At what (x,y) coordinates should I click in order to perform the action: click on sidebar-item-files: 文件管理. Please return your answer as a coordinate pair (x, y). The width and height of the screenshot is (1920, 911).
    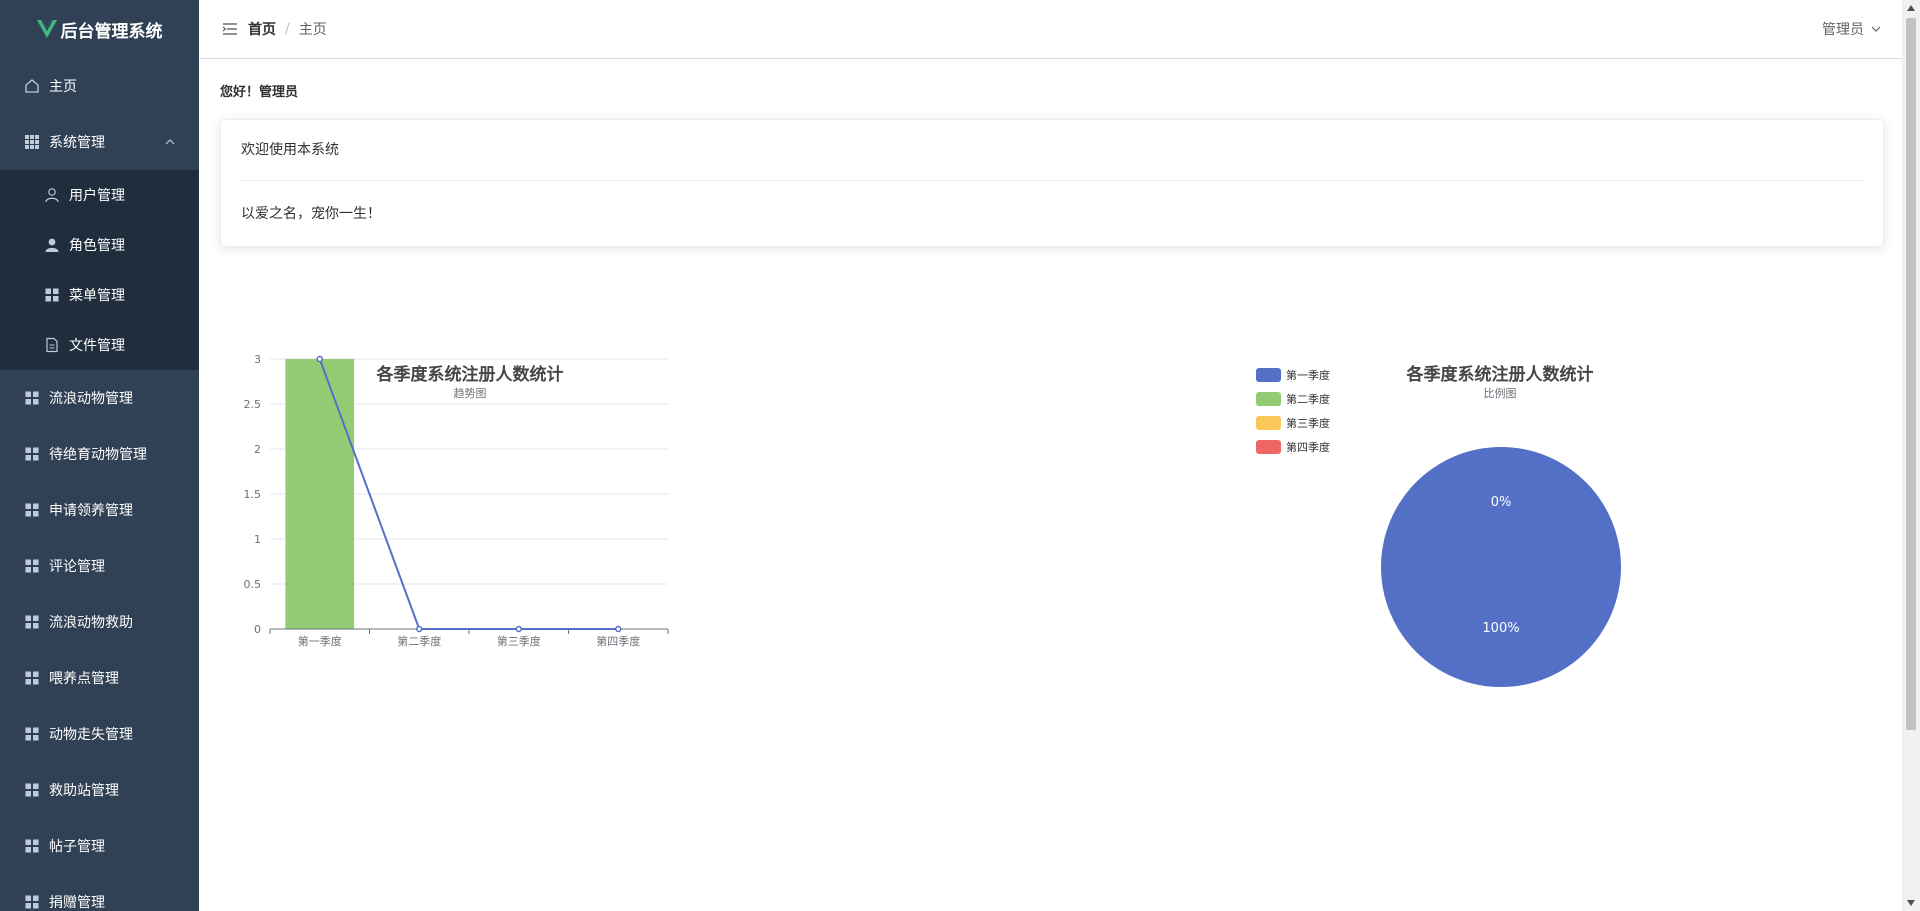
    Looking at the image, I should click on (99, 345).